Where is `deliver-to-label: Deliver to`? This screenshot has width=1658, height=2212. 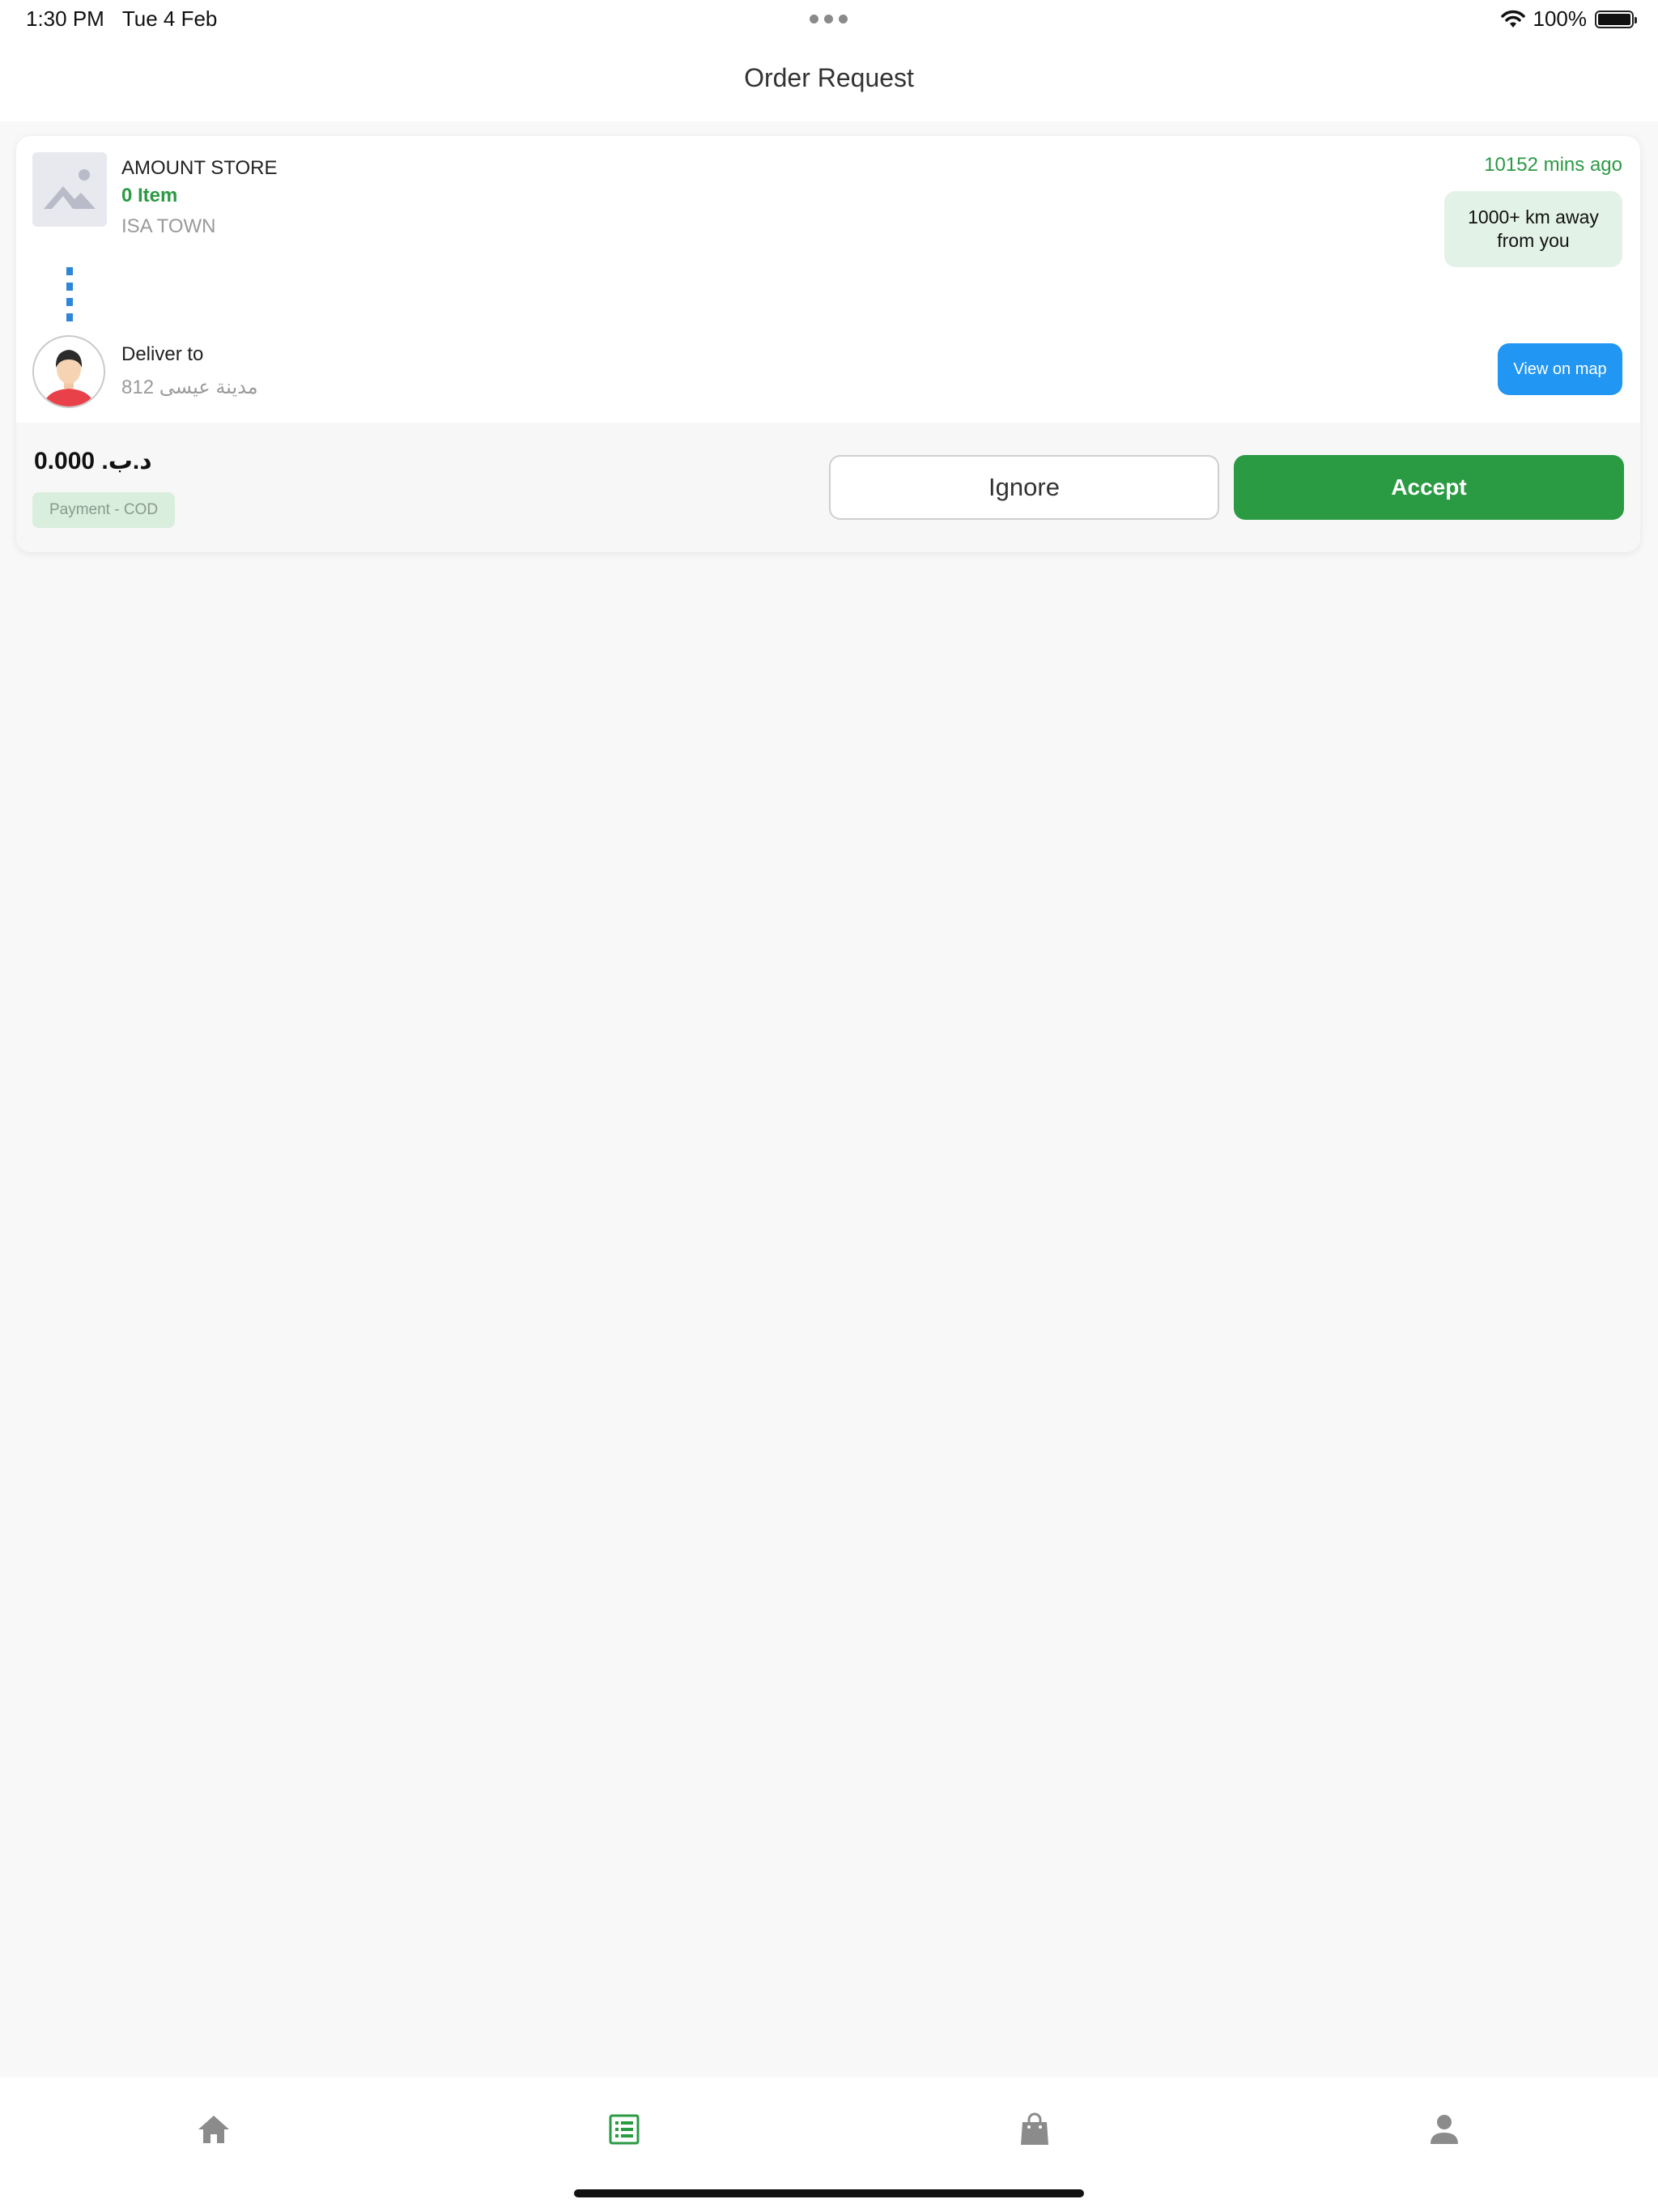 deliver-to-label: Deliver to is located at coordinates (162, 354).